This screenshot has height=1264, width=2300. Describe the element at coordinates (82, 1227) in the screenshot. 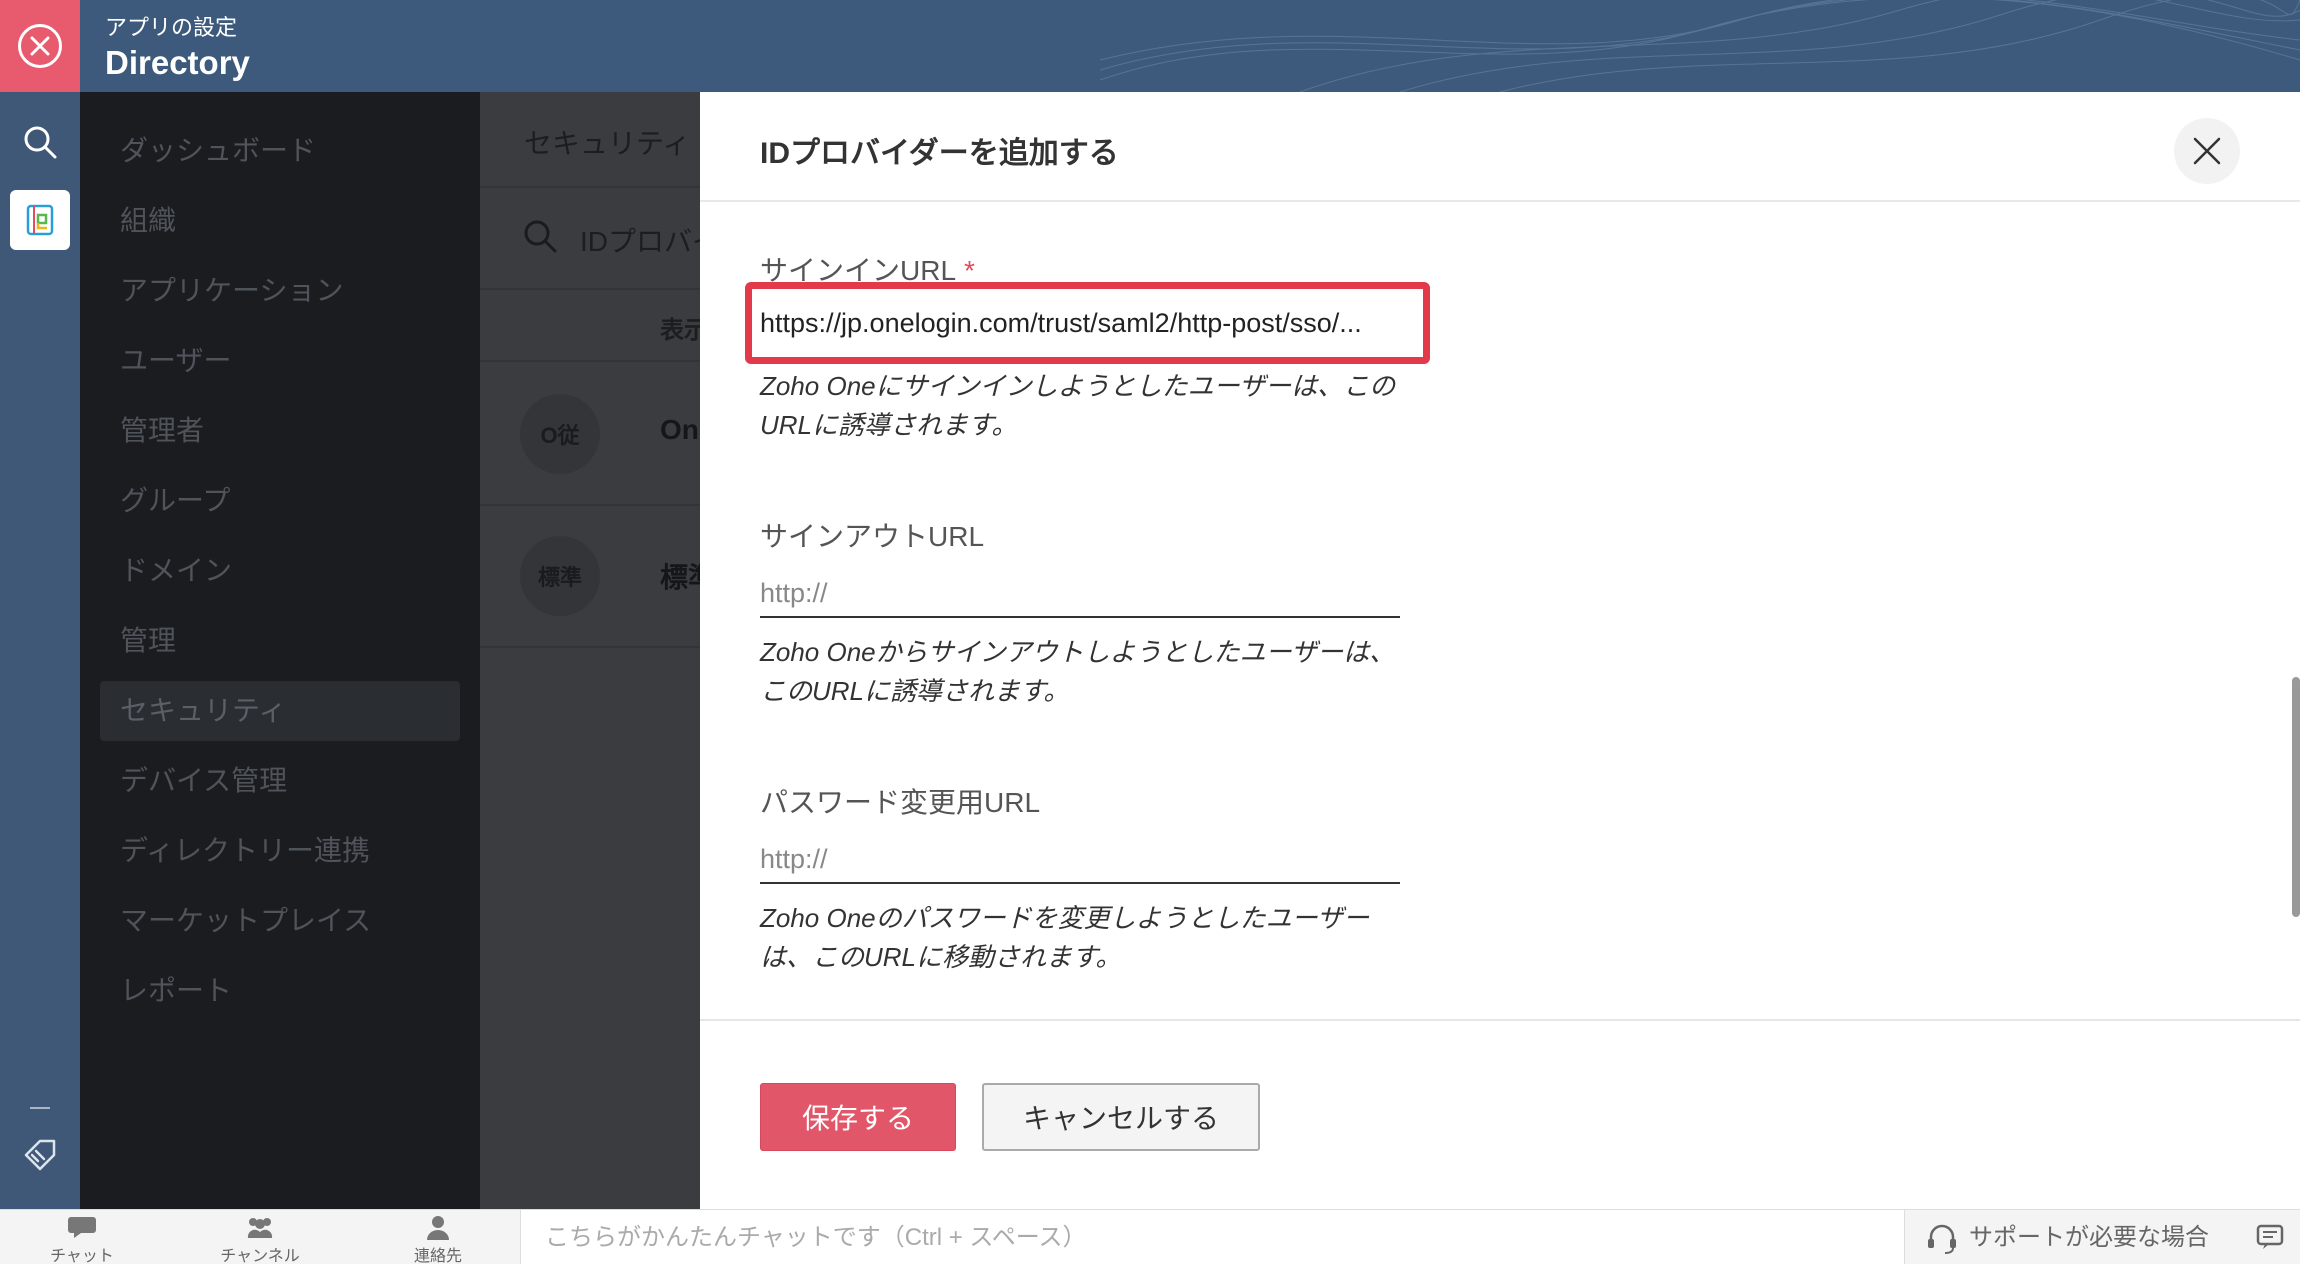

I see `chat-icon` at that location.